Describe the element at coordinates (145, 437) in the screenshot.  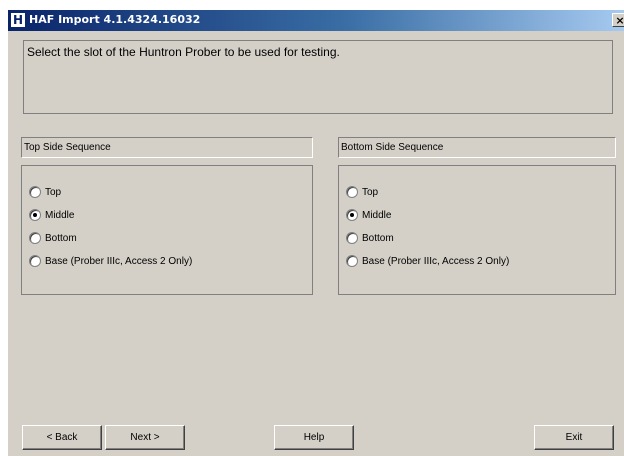
I see `next-button: Next >` at that location.